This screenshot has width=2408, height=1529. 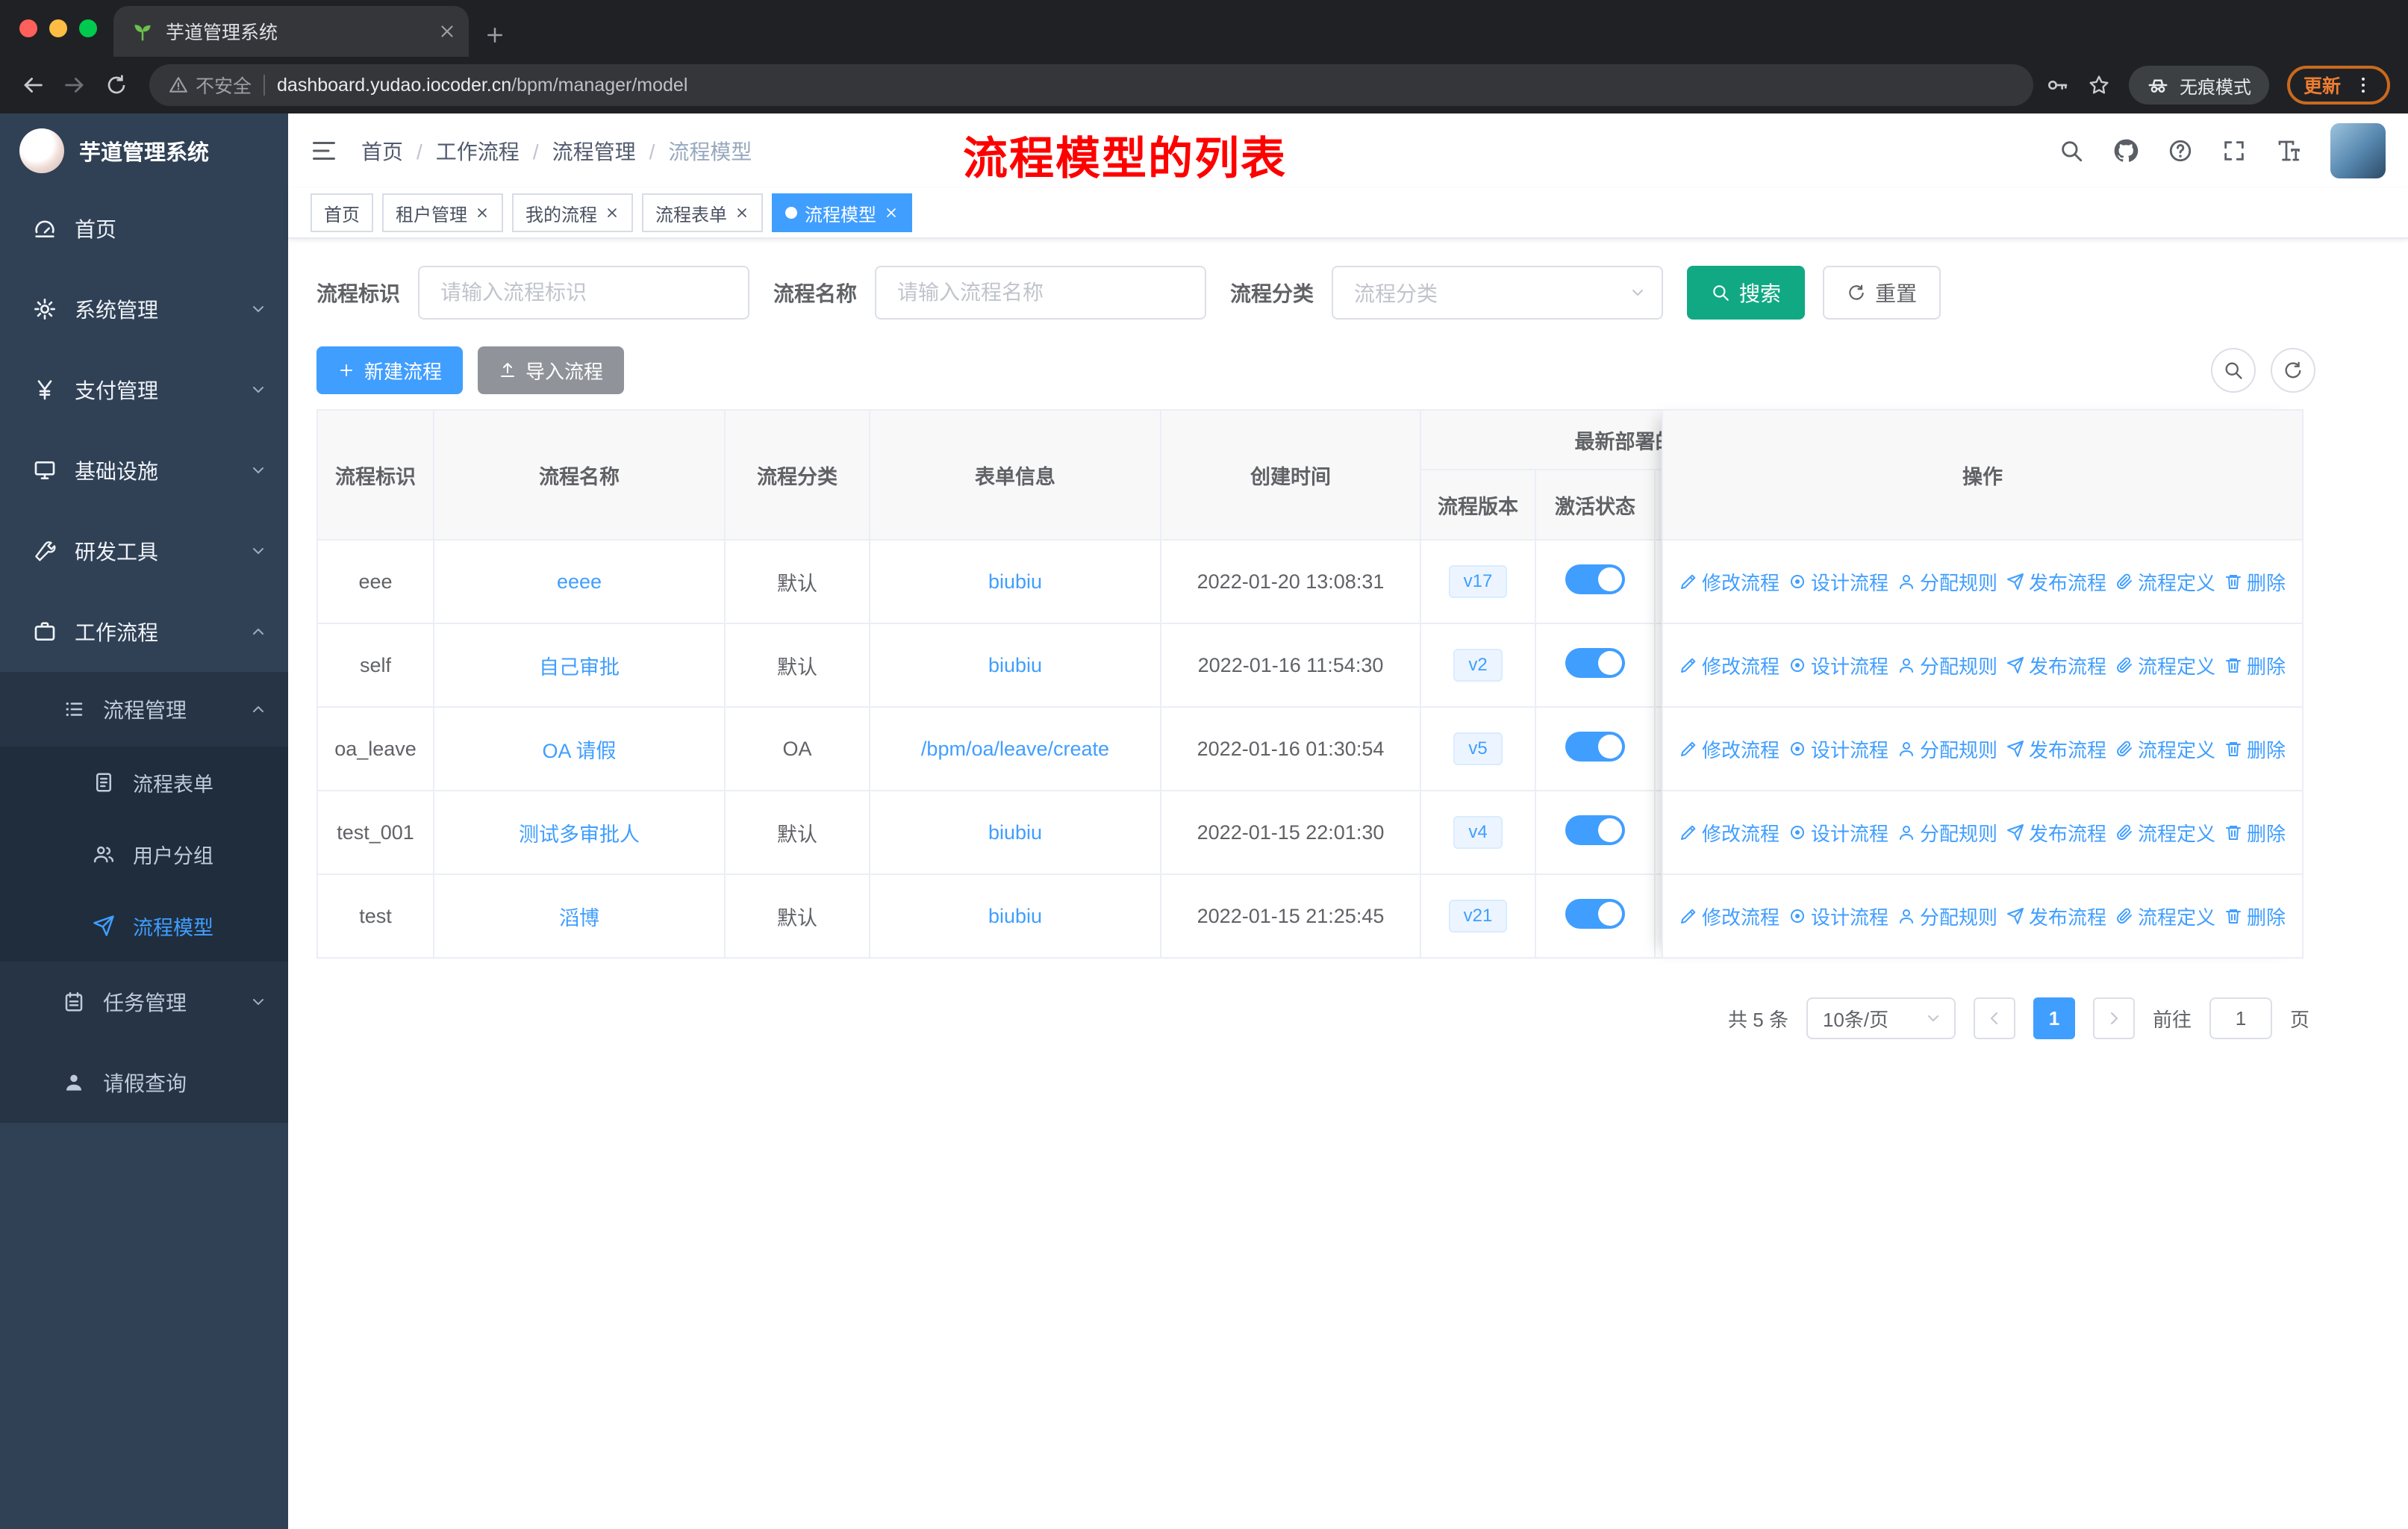 I want to click on browser-menu-icon, so click(x=2363, y=85).